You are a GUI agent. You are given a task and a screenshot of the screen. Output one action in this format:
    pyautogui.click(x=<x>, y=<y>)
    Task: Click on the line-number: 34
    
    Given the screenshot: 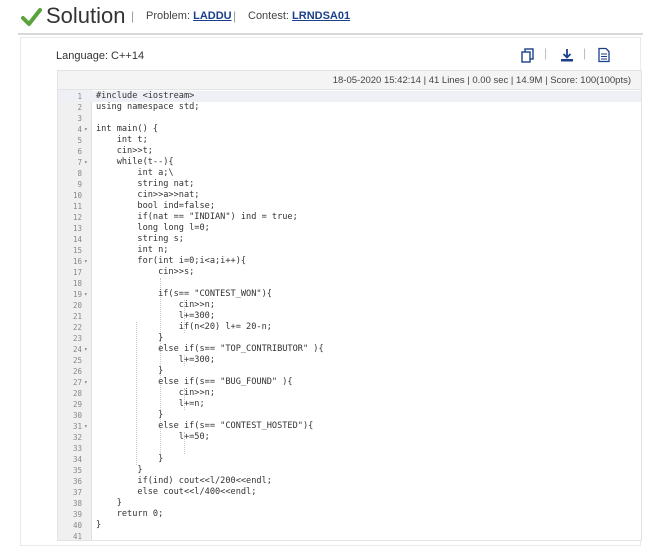 What is the action you would take?
    pyautogui.click(x=77, y=459)
    